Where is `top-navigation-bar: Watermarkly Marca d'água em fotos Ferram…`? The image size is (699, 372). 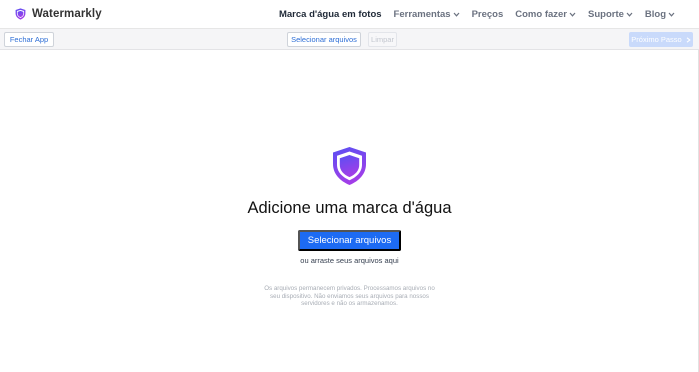
top-navigation-bar: Watermarkly Marca d'água em fotos Ferram… is located at coordinates (349, 14).